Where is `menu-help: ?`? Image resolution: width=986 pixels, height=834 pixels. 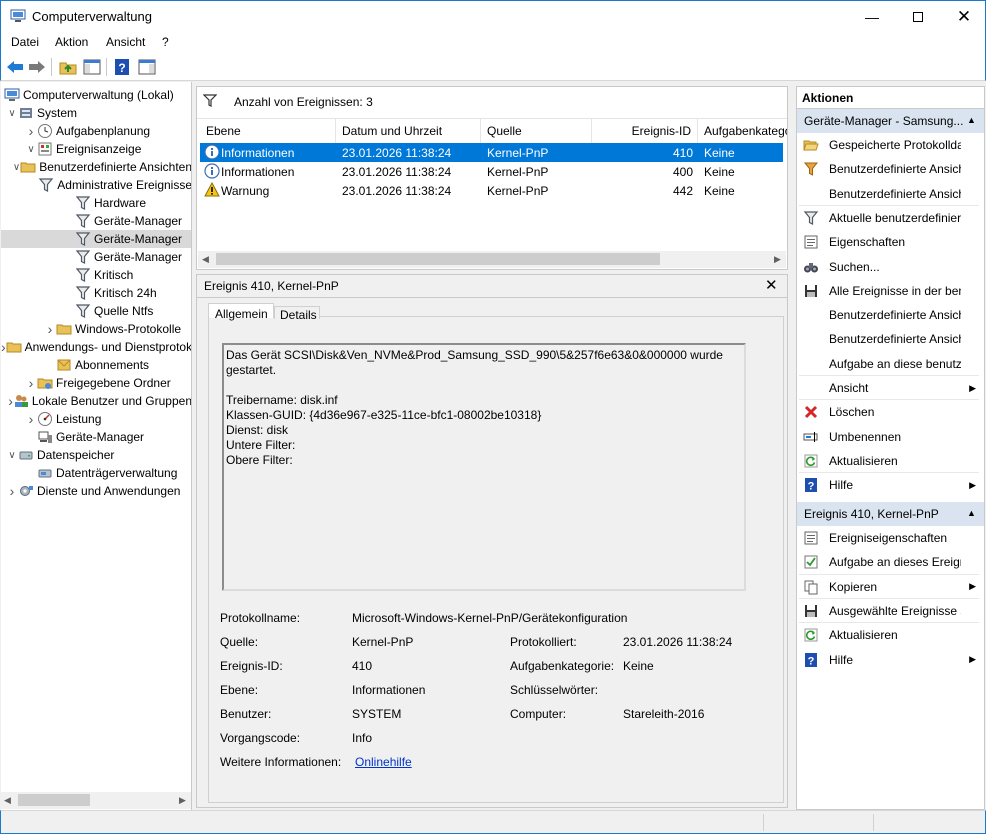 menu-help: ? is located at coordinates (165, 42).